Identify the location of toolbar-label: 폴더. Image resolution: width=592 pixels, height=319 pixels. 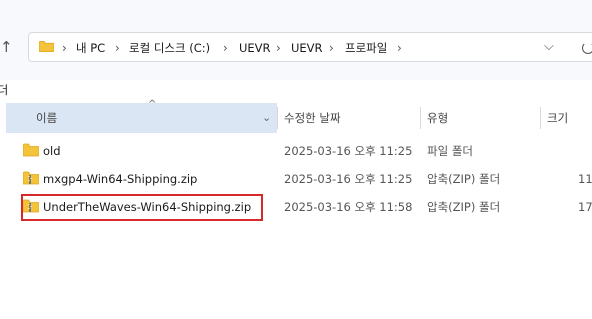
(4, 90).